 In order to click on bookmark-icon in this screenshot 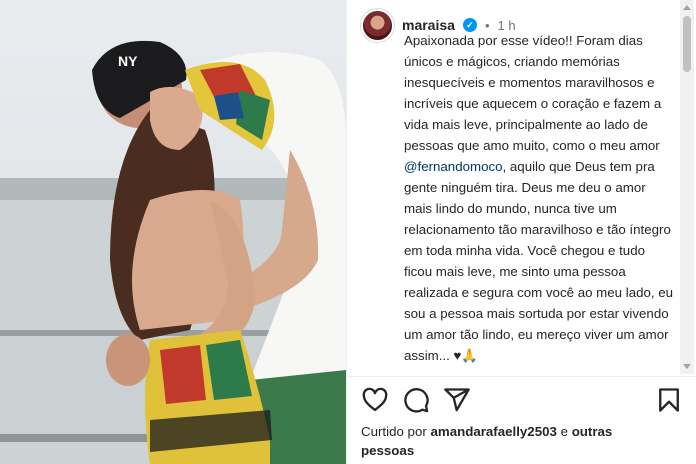, I will do `click(669, 400)`.